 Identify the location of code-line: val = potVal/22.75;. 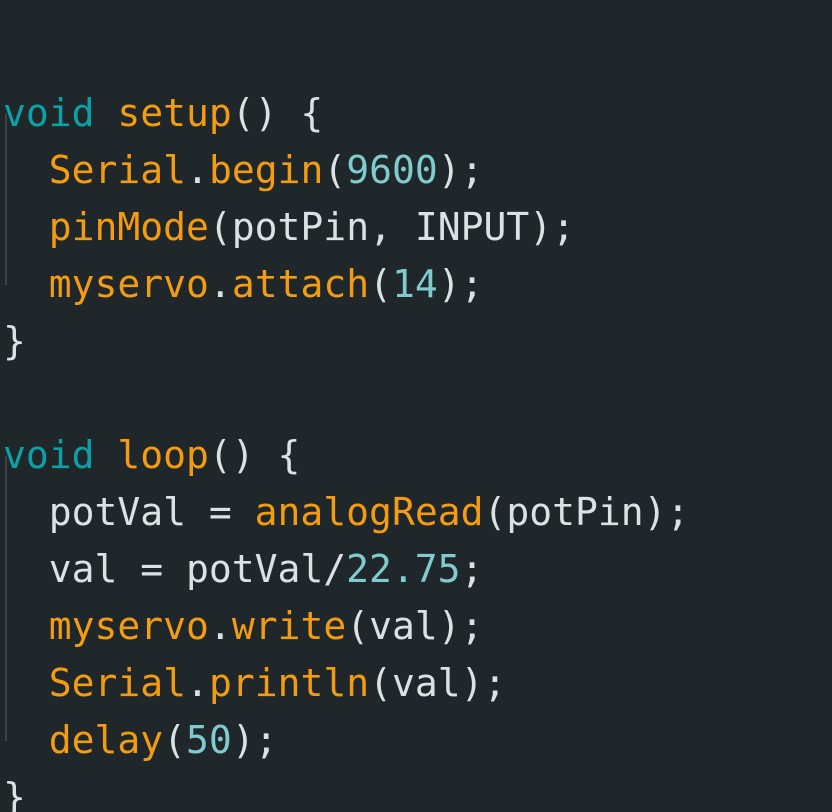
(243, 569).